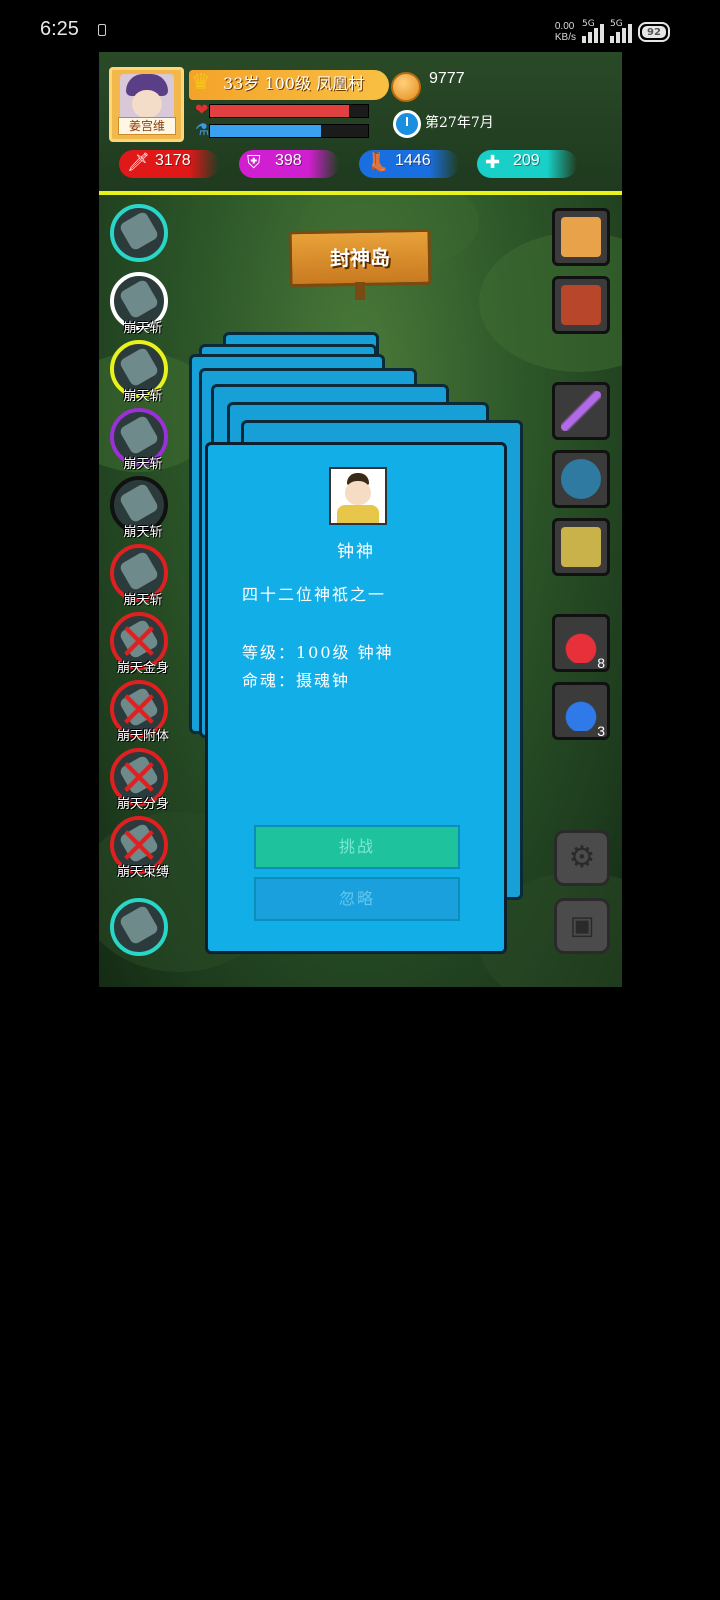 Image resolution: width=720 pixels, height=1600 pixels. What do you see at coordinates (565, 37) in the screenshot?
I see `network-speed-unit: KB/s` at bounding box center [565, 37].